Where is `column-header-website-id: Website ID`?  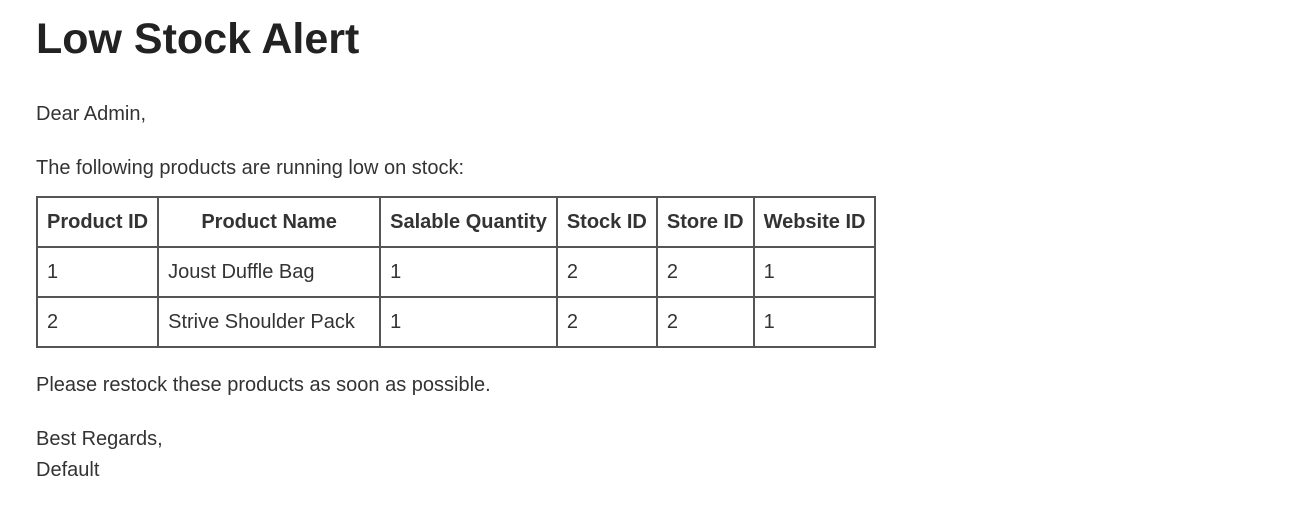
column-header-website-id: Website ID is located at coordinates (814, 222).